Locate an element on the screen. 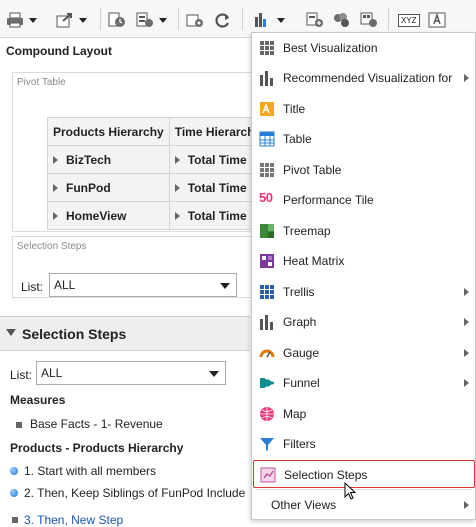  menu-item-treemap: Treemap is located at coordinates (364, 231).